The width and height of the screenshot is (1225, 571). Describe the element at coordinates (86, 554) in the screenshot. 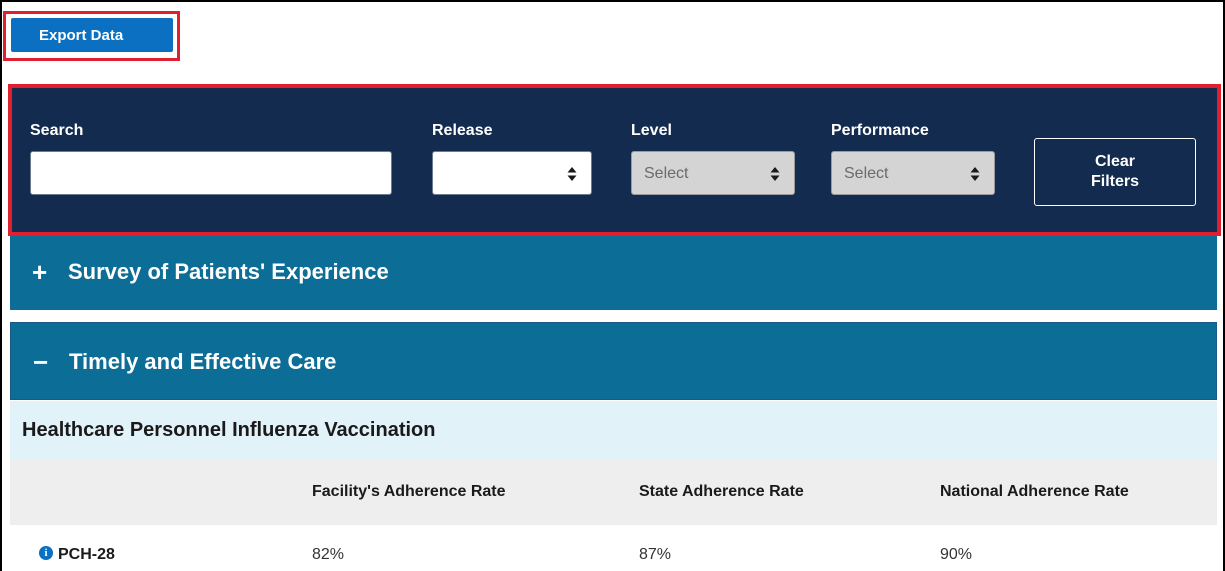

I see `measure-id: PCH-28` at that location.